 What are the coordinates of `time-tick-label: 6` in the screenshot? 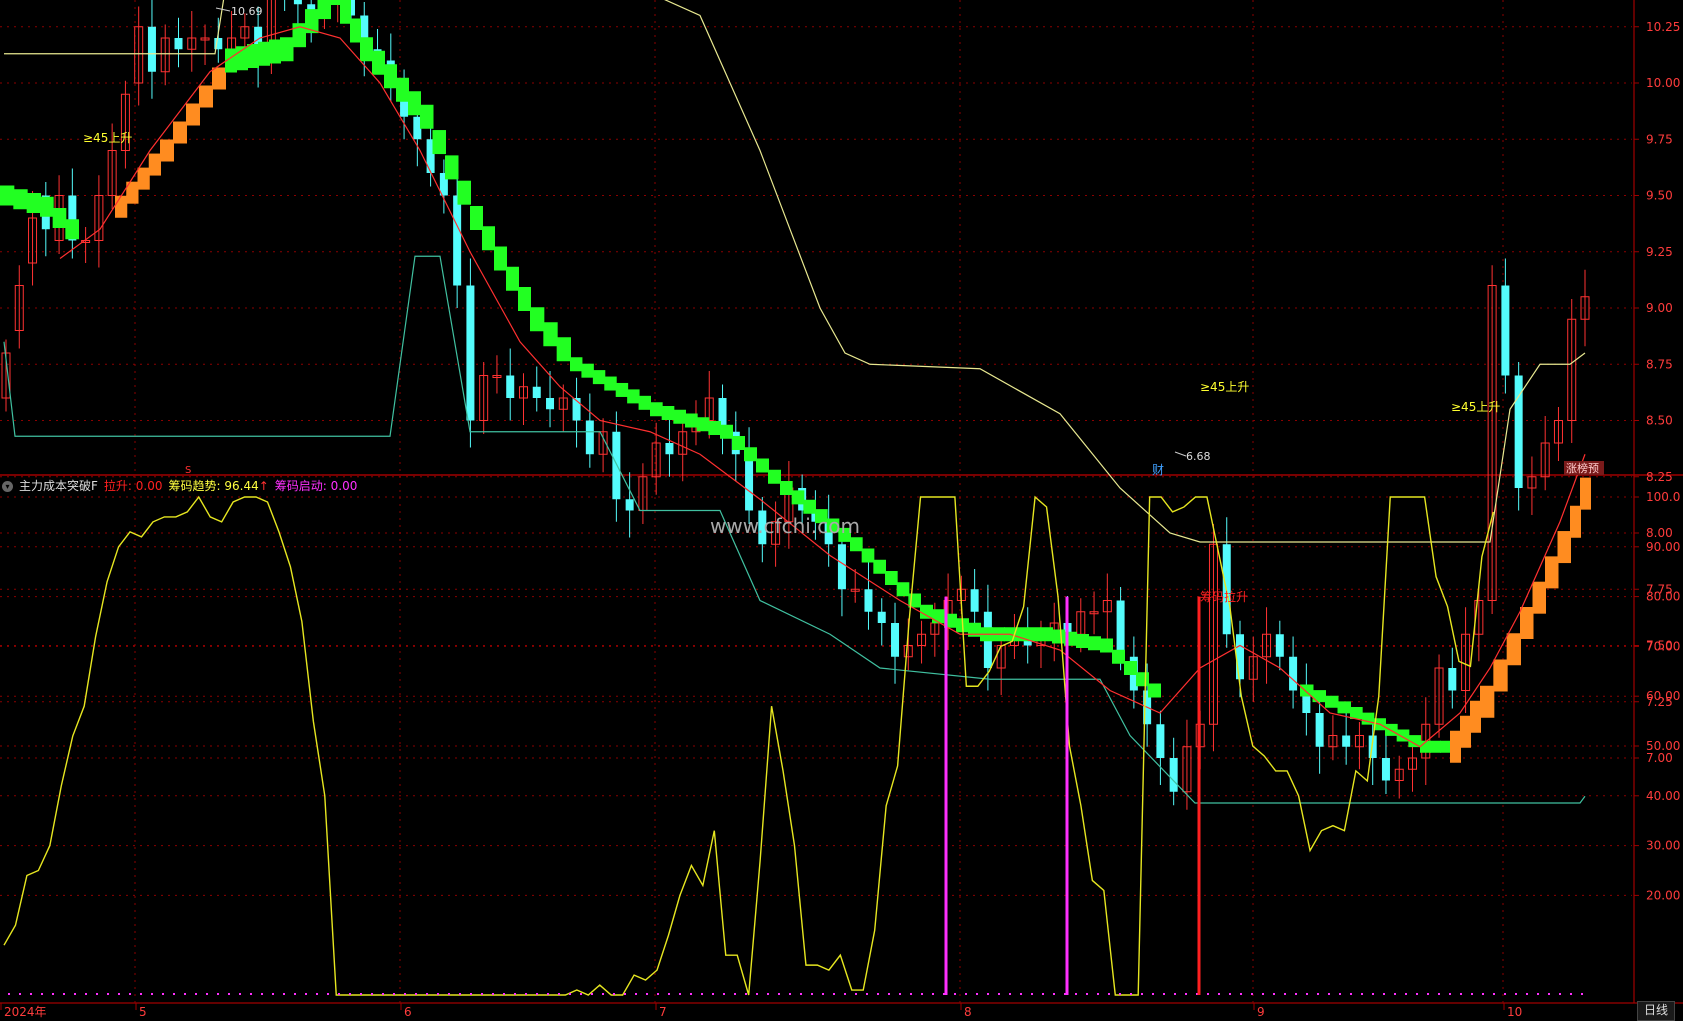 It's located at (408, 1012).